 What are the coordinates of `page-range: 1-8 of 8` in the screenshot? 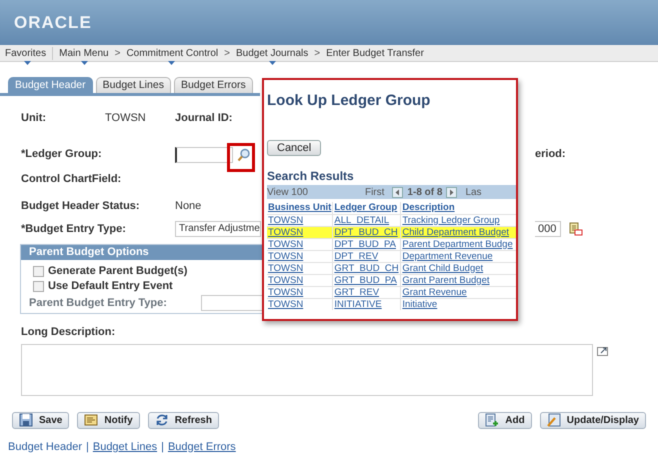 It's located at (424, 193).